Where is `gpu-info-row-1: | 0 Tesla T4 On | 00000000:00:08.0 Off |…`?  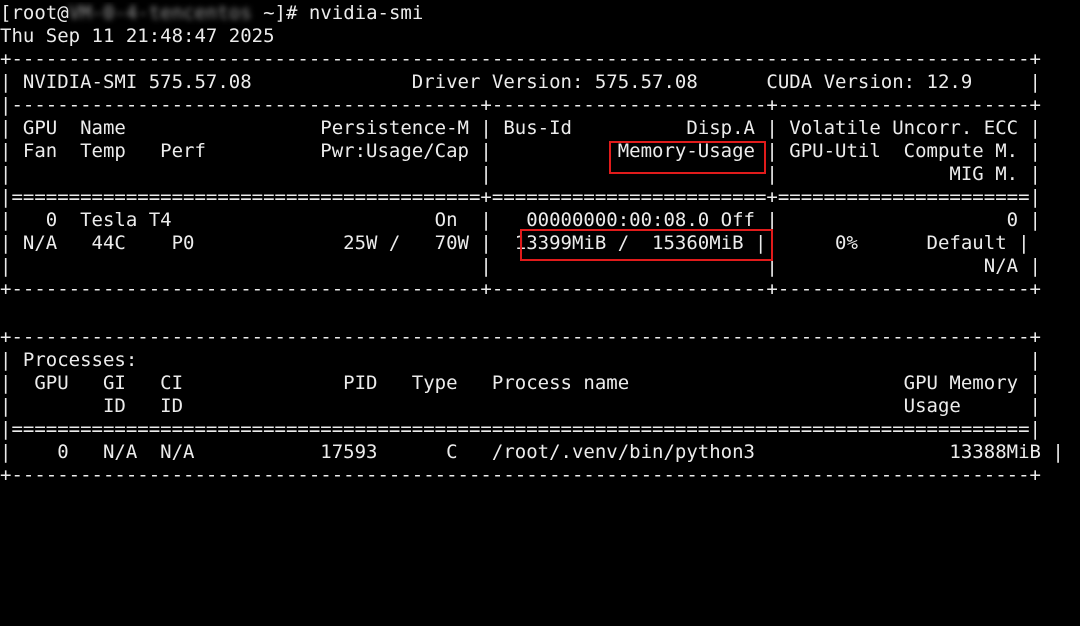
gpu-info-row-1: | 0 Tesla T4 On | 00000000:00:08.0 Off |… is located at coordinates (520, 220).